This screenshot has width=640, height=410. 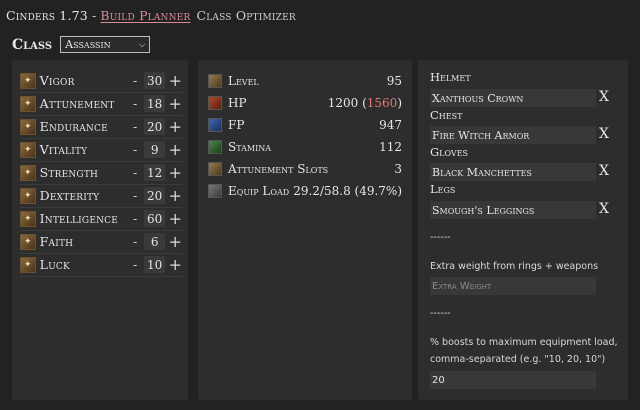 I want to click on vitality-icon: ✦, so click(x=28, y=149).